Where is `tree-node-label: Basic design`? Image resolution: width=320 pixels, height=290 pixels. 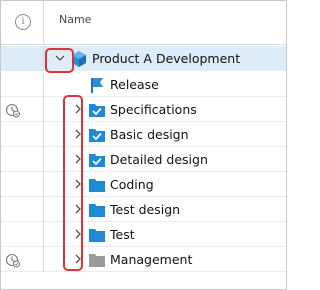 tree-node-label: Basic design is located at coordinates (149, 134).